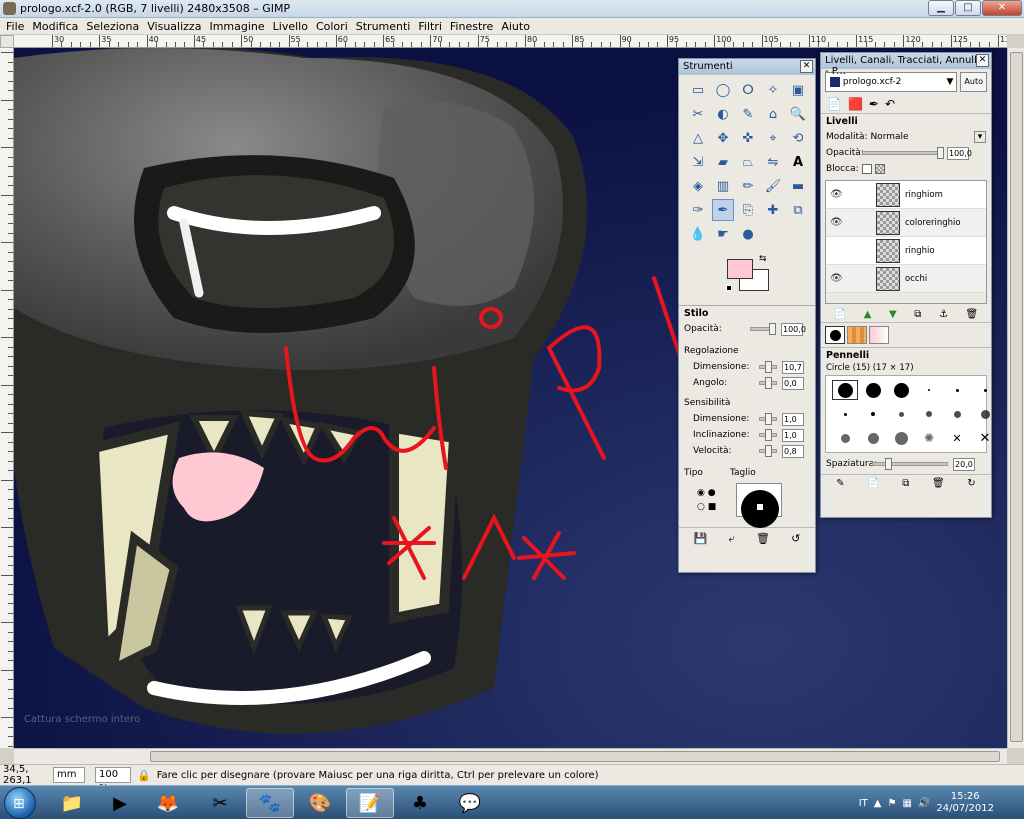 The height and width of the screenshot is (819, 1024). I want to click on vertical-scrollbar, so click(1015, 398).